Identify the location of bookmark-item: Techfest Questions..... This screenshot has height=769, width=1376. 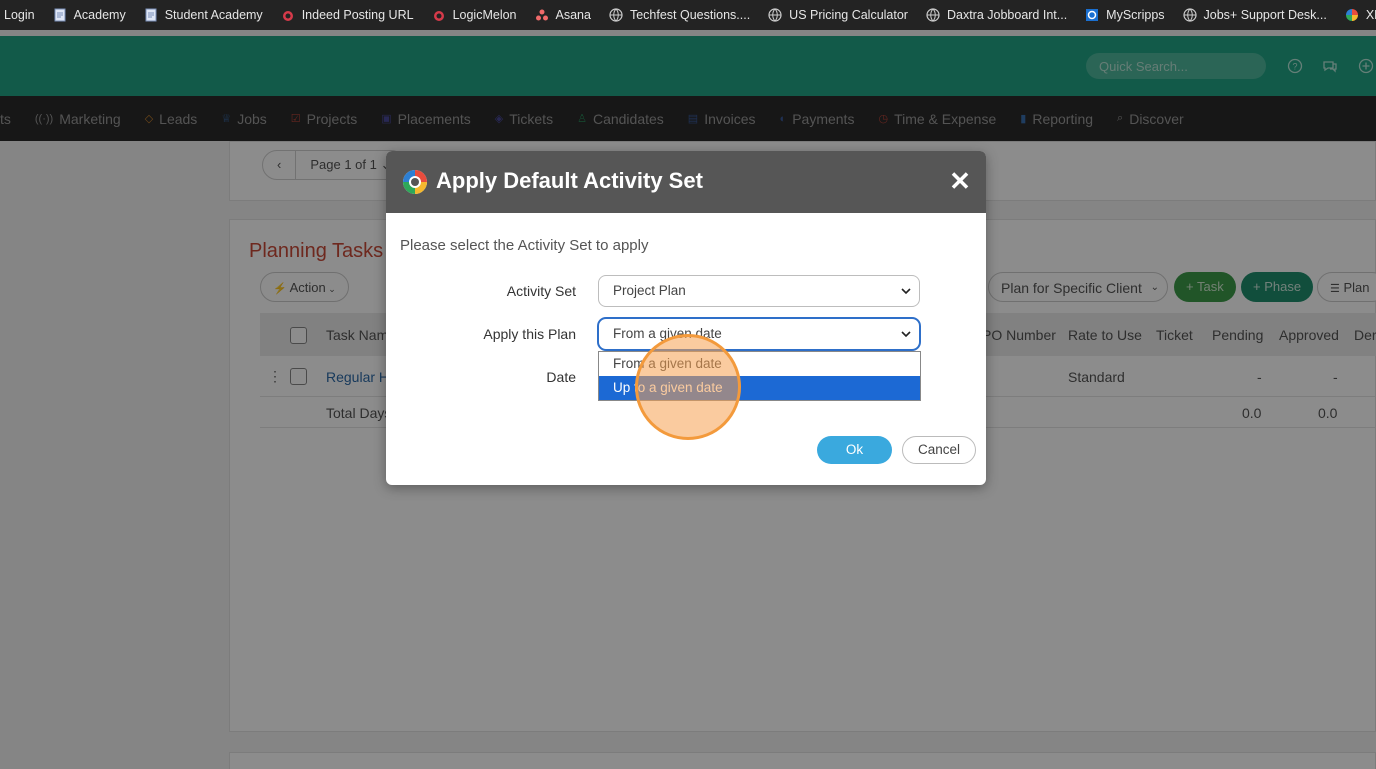
(679, 15).